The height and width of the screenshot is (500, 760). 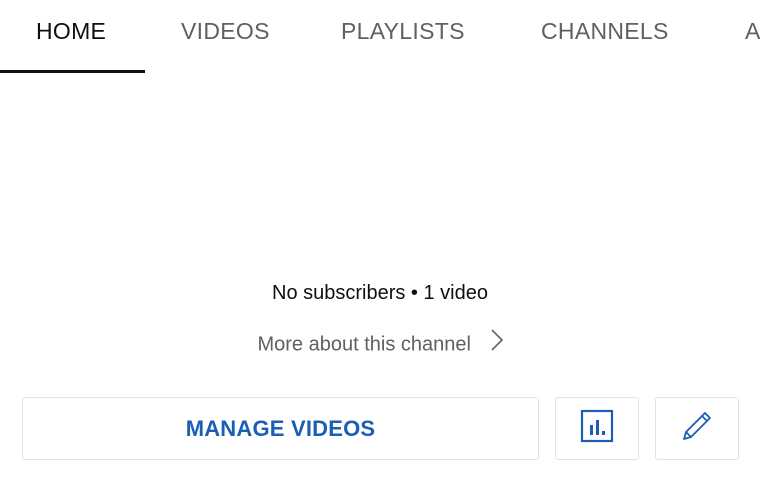 I want to click on tab-about: A, so click(x=752, y=31).